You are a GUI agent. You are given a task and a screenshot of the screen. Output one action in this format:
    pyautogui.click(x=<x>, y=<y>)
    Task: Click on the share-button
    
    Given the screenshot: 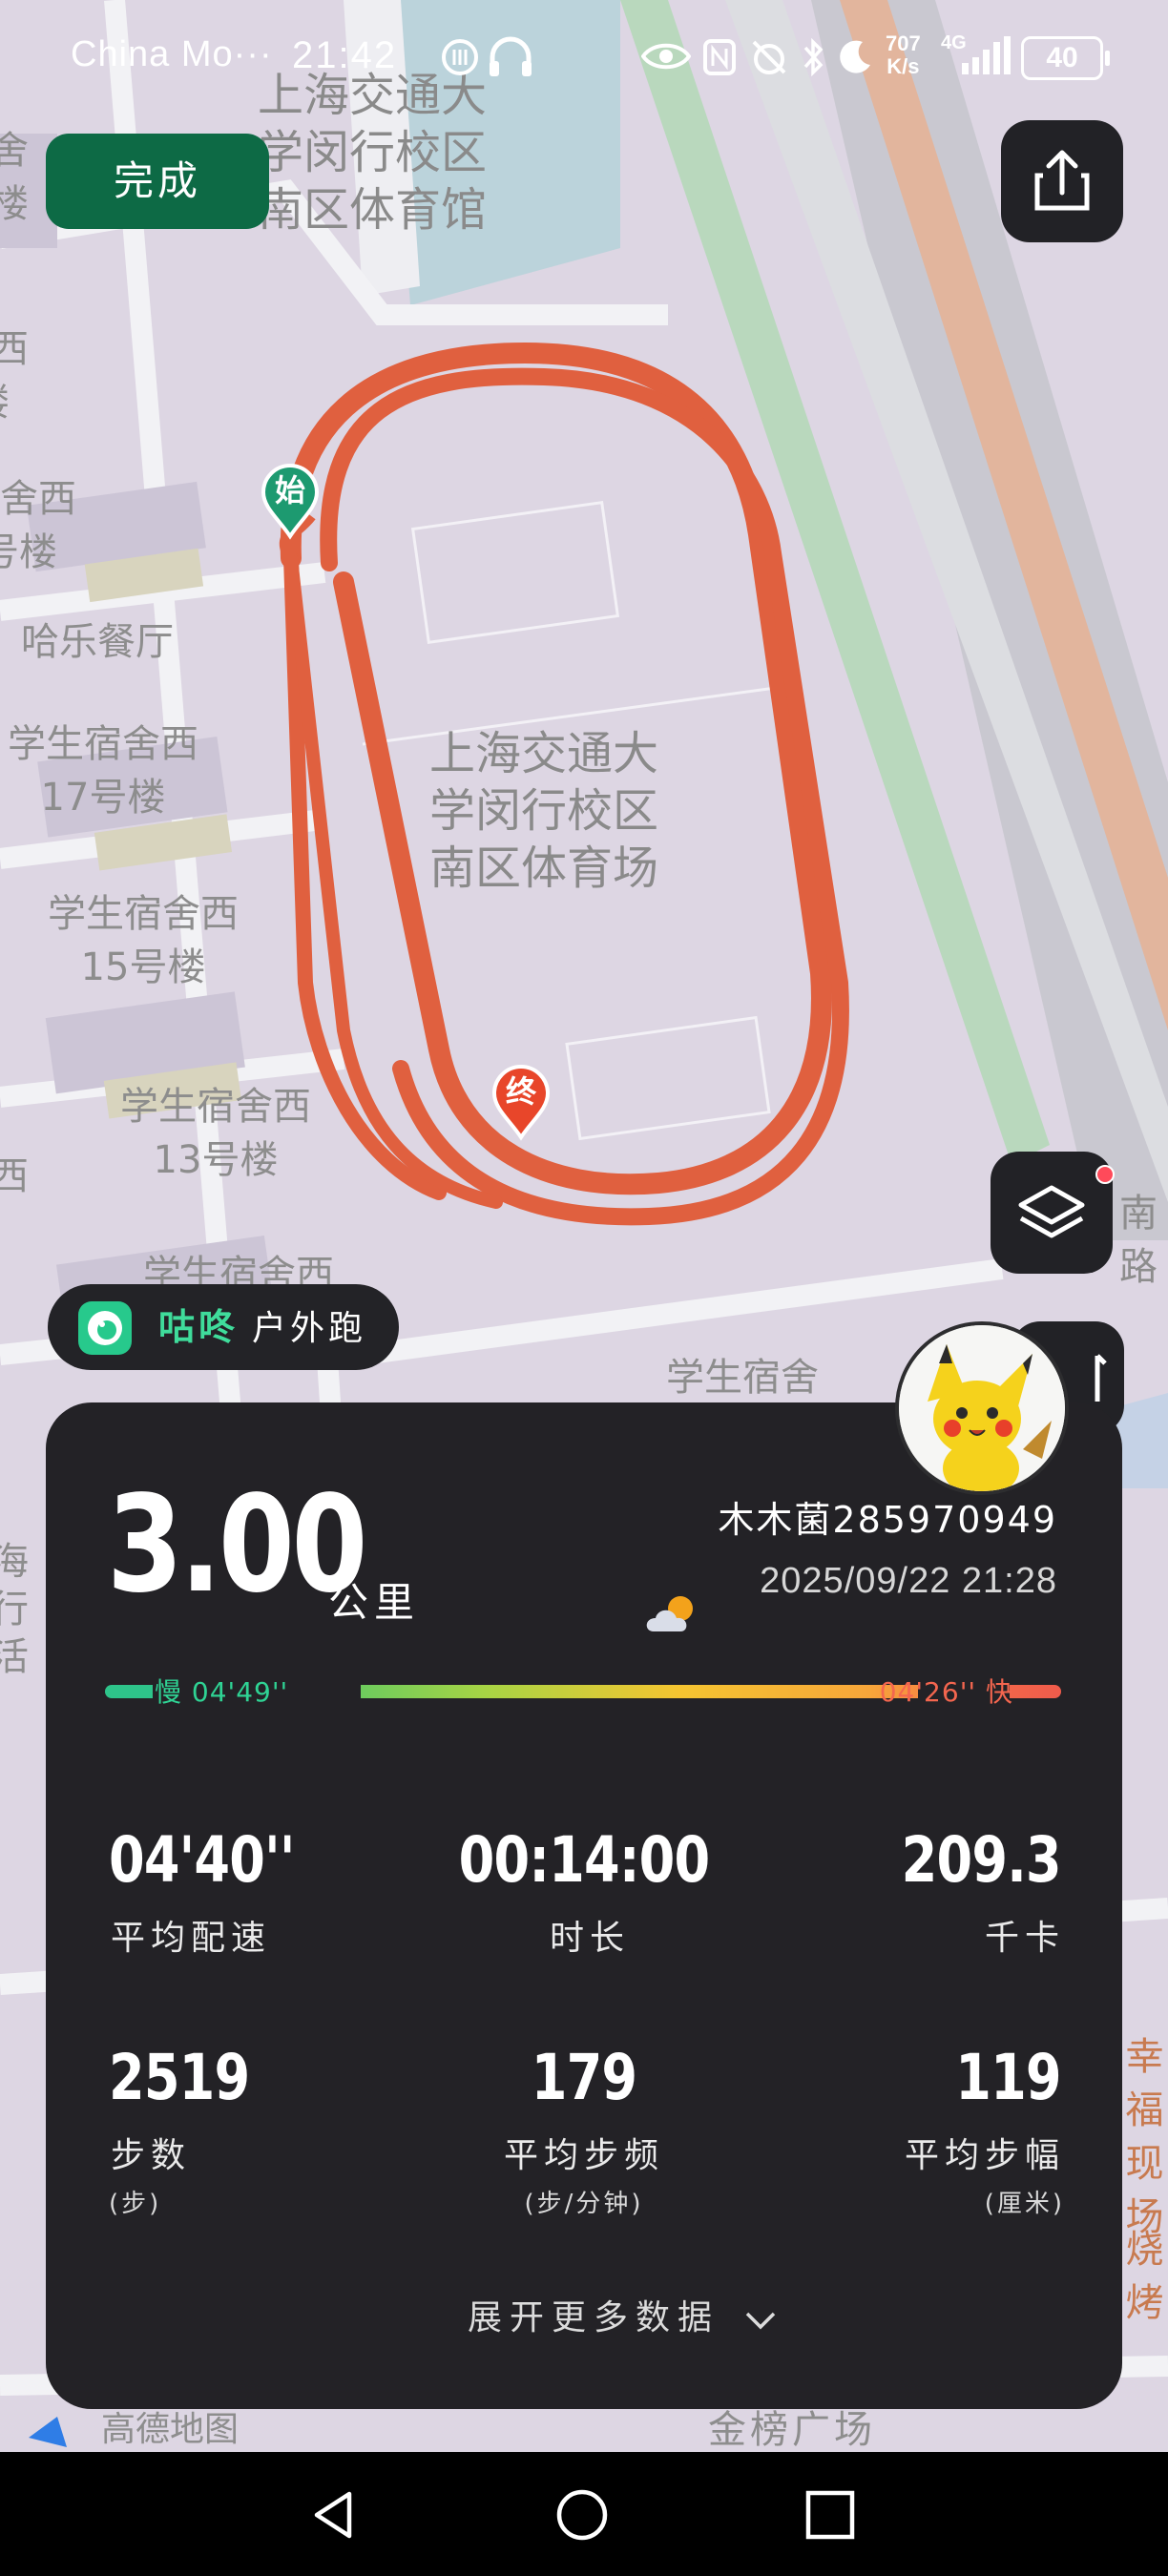 What is the action you would take?
    pyautogui.click(x=1062, y=181)
    